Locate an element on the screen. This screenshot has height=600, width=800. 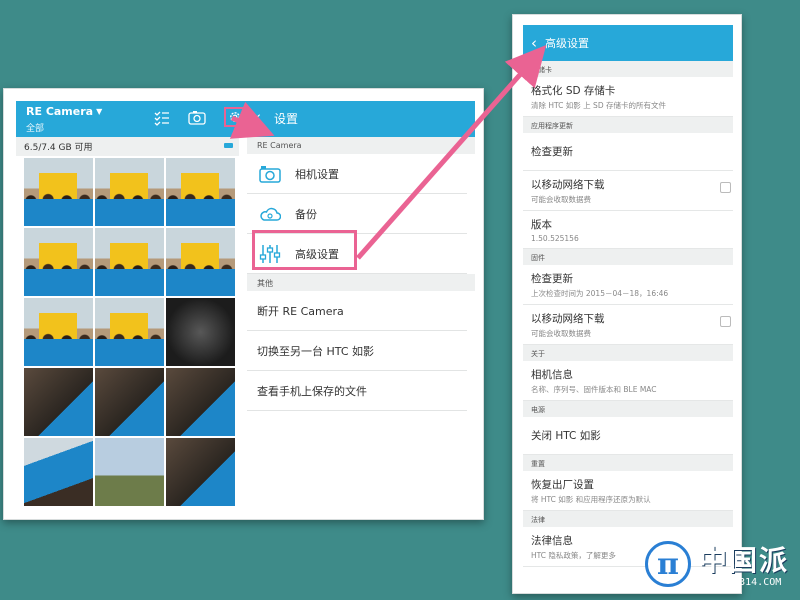
menu-item-switch-camera: 切换至另一台 HTC 如影 is located at coordinates (357, 351).